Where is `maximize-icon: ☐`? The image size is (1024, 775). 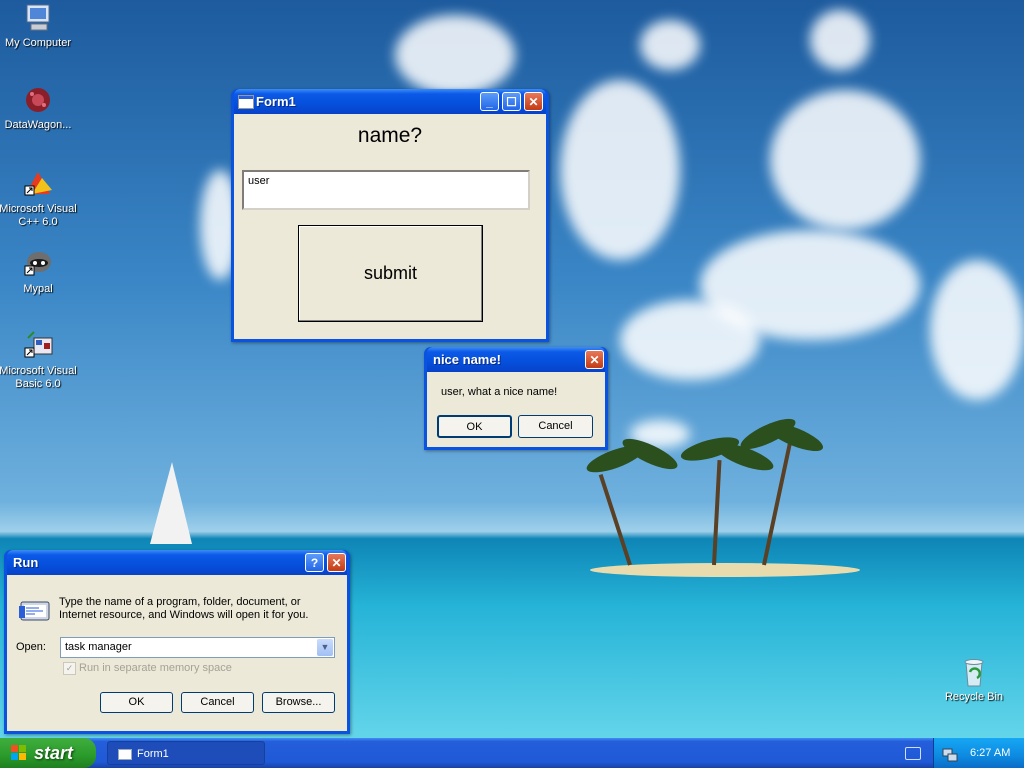
maximize-icon: ☐ is located at coordinates (511, 102).